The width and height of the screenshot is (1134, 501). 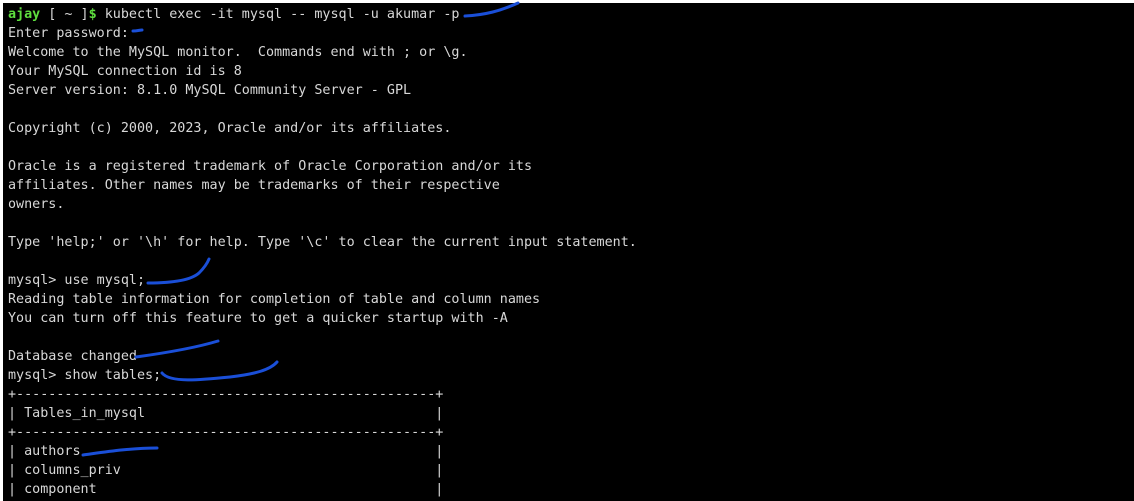 I want to click on table-row: | component |, so click(x=226, y=489).